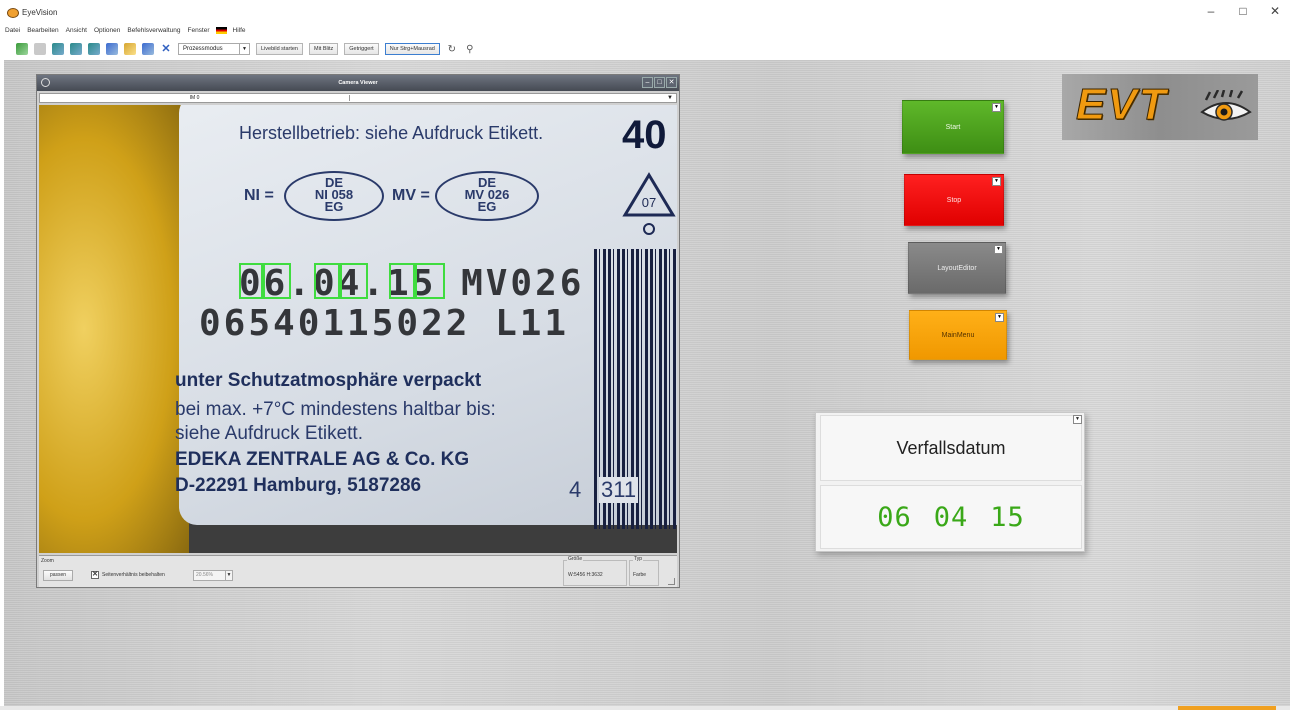 This screenshot has width=1290, height=710. What do you see at coordinates (670, 98) in the screenshot?
I see `tab-dropdown-icon: ▼` at bounding box center [670, 98].